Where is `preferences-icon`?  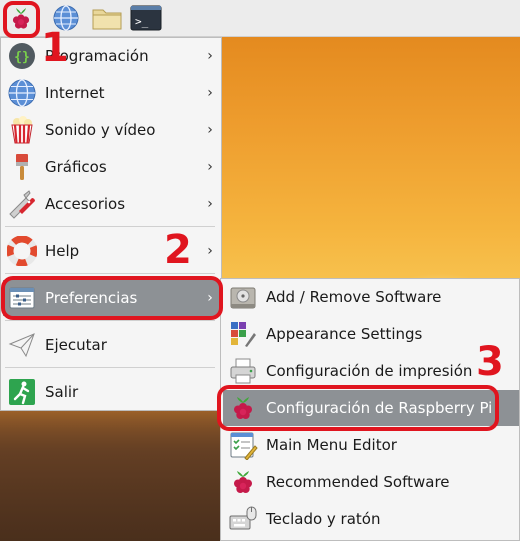 preferences-icon is located at coordinates (22, 298).